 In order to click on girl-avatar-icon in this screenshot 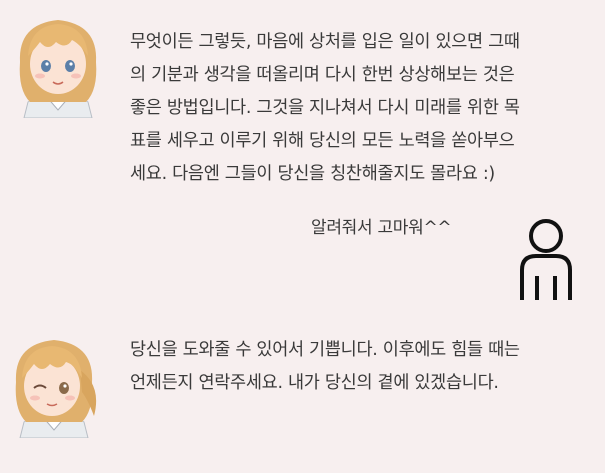, I will do `click(58, 64)`.